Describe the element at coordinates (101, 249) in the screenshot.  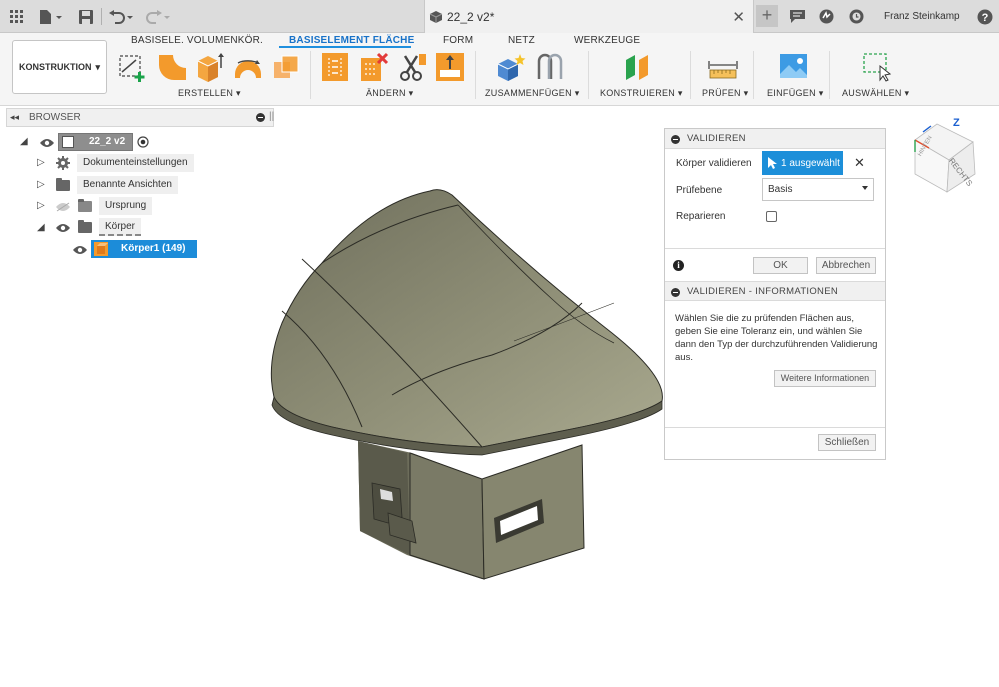
I see `body-icon` at that location.